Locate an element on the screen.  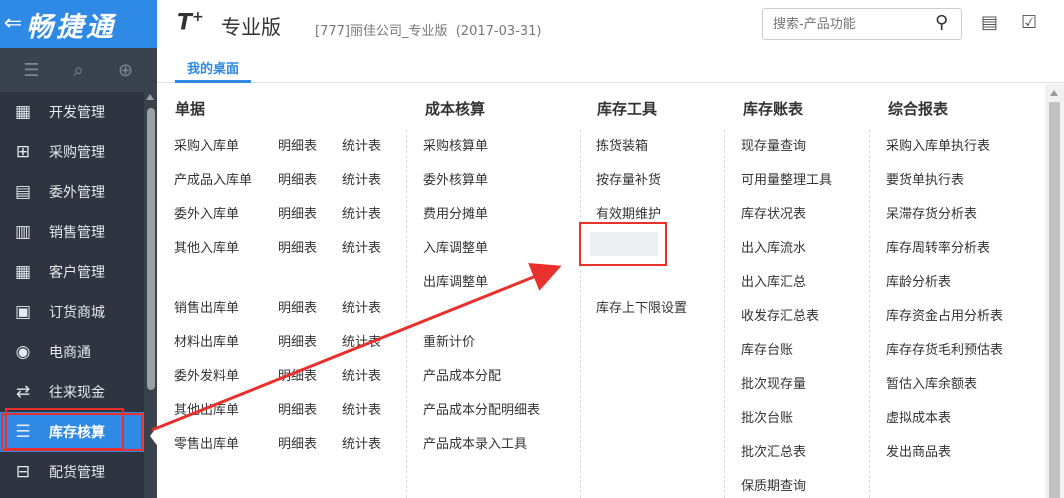
tool-link: 有效期维护 is located at coordinates (628, 212).